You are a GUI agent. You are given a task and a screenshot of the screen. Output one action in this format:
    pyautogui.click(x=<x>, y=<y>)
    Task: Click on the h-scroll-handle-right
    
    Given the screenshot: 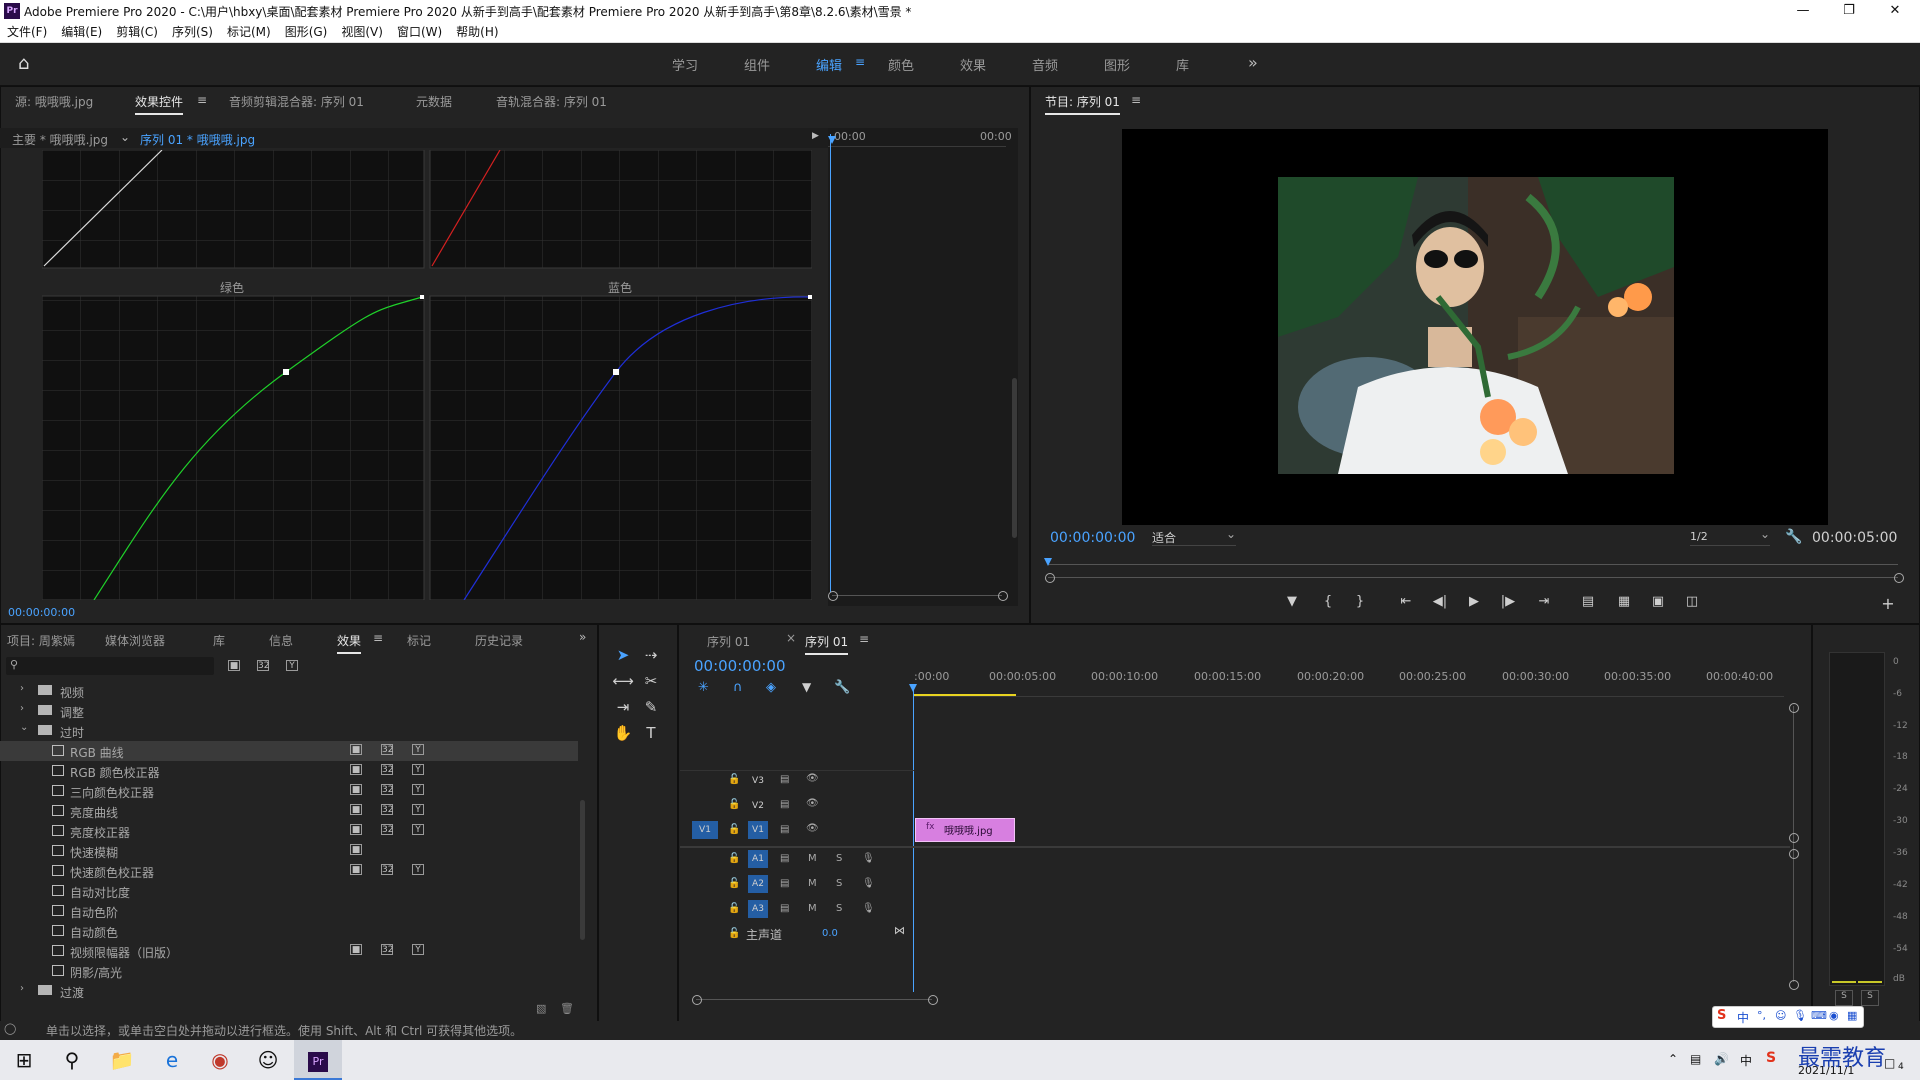 What is the action you would take?
    pyautogui.click(x=933, y=1000)
    